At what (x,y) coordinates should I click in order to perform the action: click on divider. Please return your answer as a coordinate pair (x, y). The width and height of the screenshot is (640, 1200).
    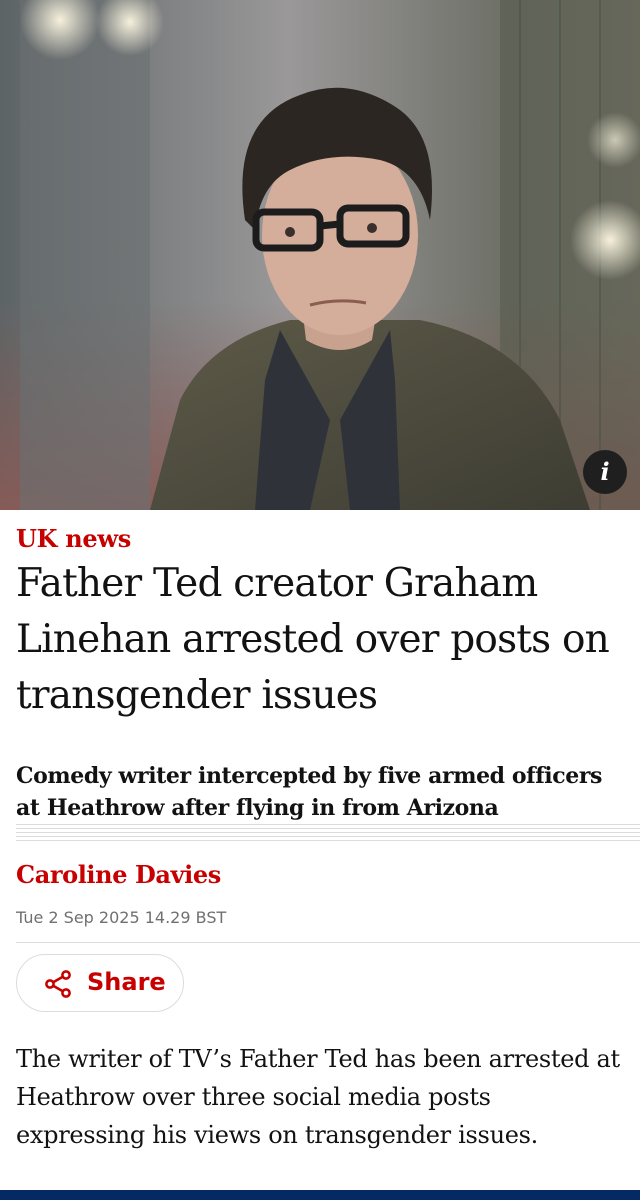
    Looking at the image, I should click on (328, 942).